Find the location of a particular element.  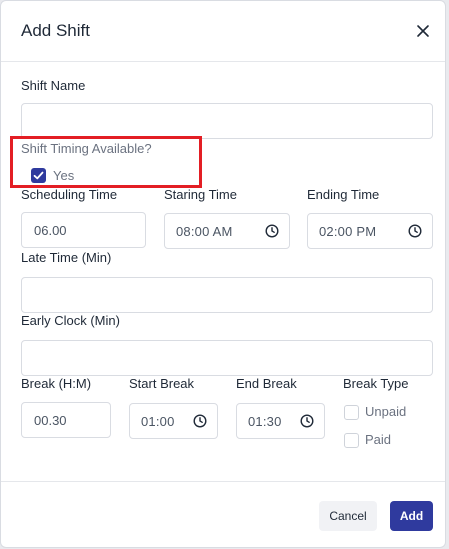

shift-timing-yes-checkbox is located at coordinates (38, 175).